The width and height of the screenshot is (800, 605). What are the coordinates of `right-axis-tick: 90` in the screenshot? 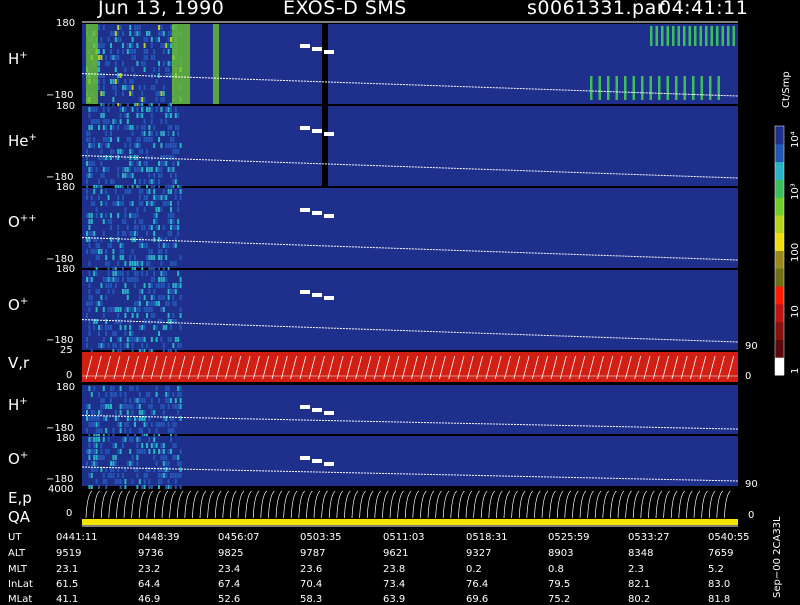 It's located at (751, 346).